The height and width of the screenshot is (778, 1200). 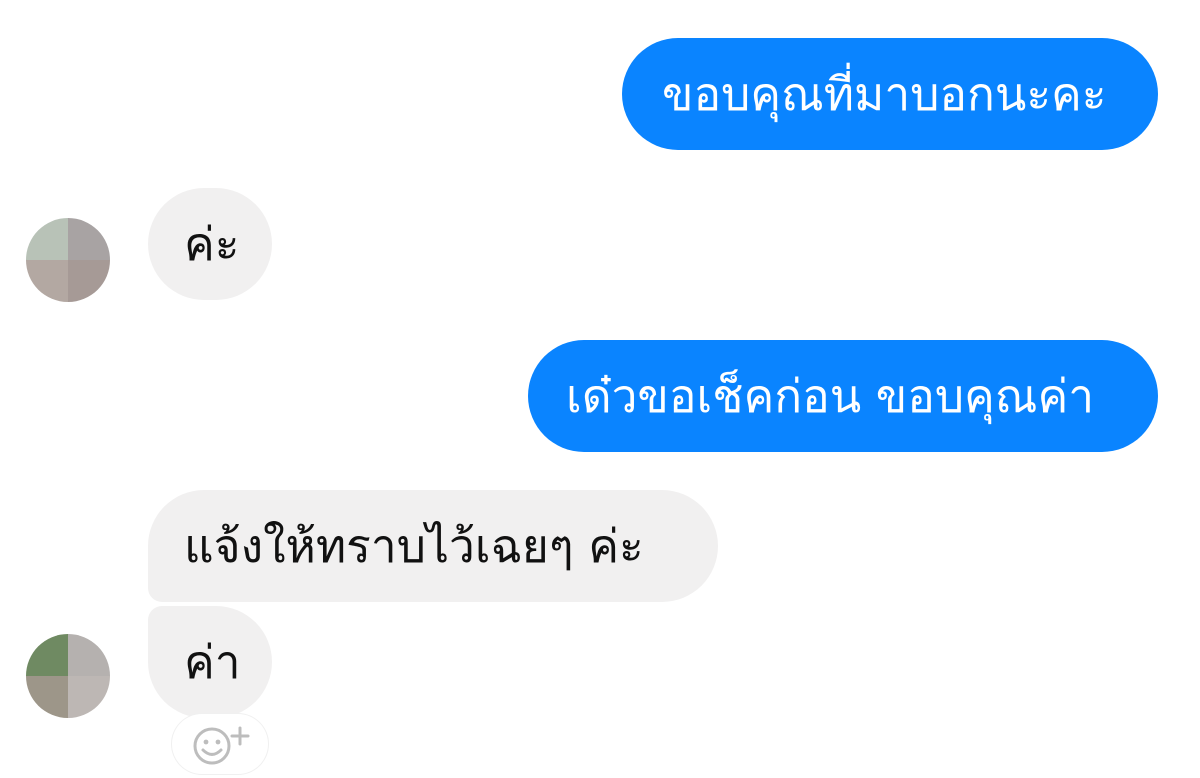 What do you see at coordinates (830, 396) in the screenshot?
I see `message-text: เด๋วขอเช็คก่อน ขอบคุณค่า` at bounding box center [830, 396].